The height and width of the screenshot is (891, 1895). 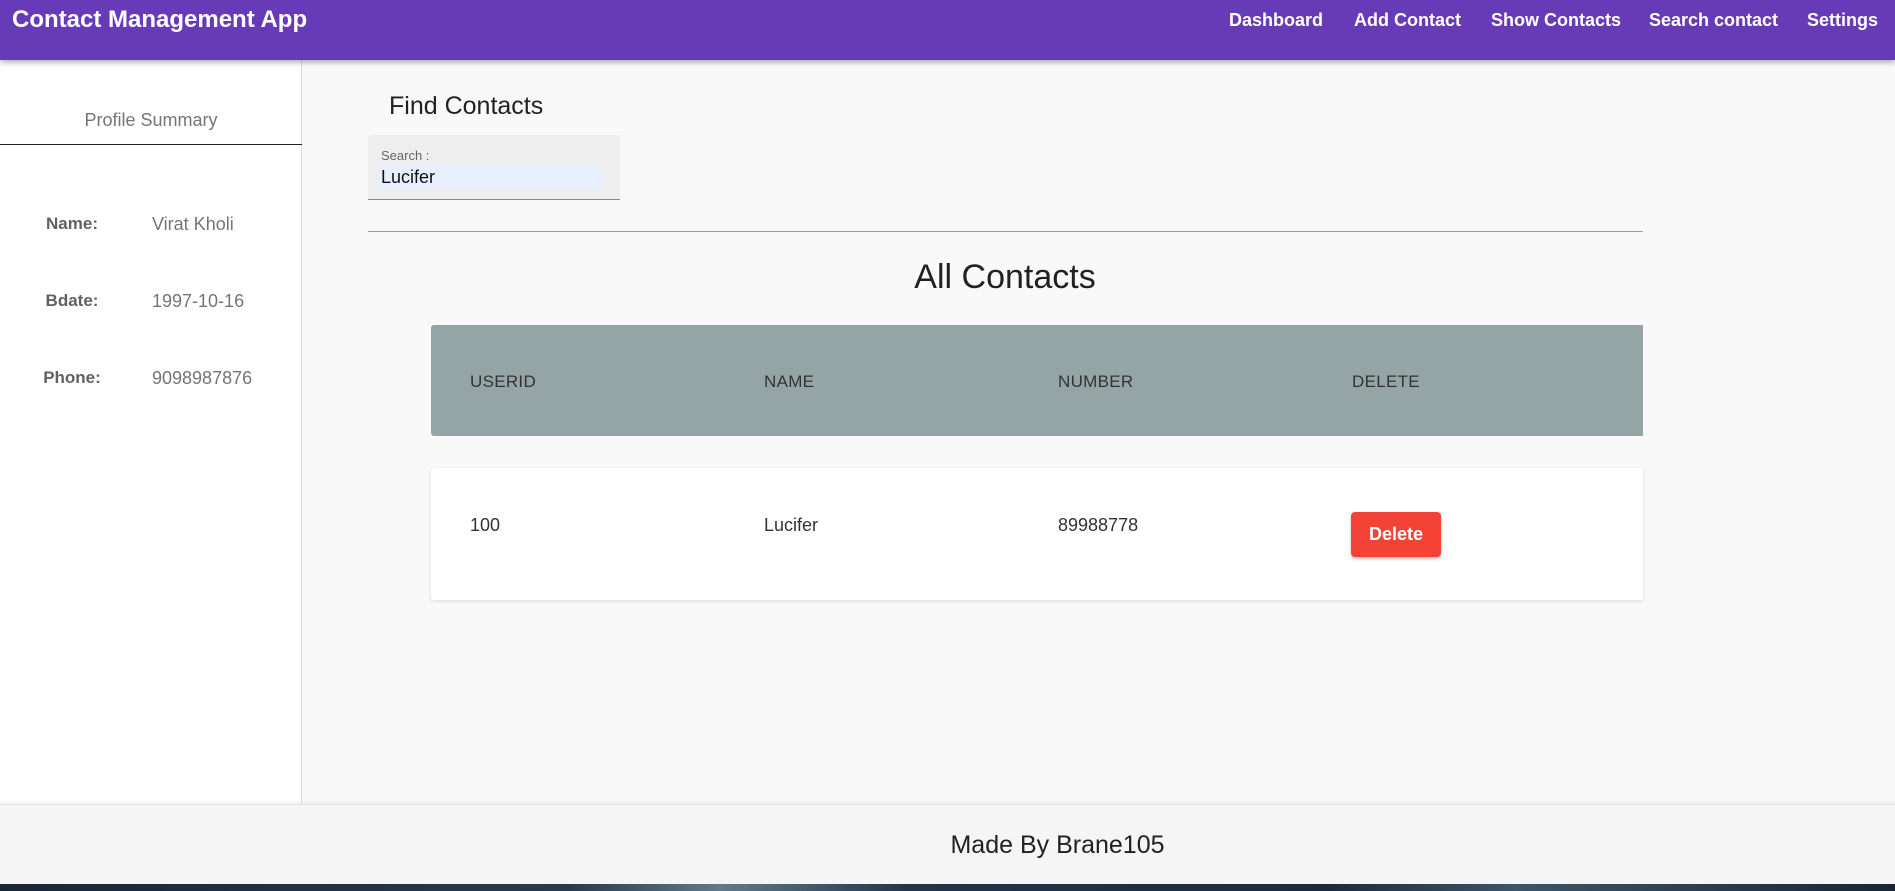 I want to click on profile-bdate-value: 1997-10-16, so click(x=198, y=301).